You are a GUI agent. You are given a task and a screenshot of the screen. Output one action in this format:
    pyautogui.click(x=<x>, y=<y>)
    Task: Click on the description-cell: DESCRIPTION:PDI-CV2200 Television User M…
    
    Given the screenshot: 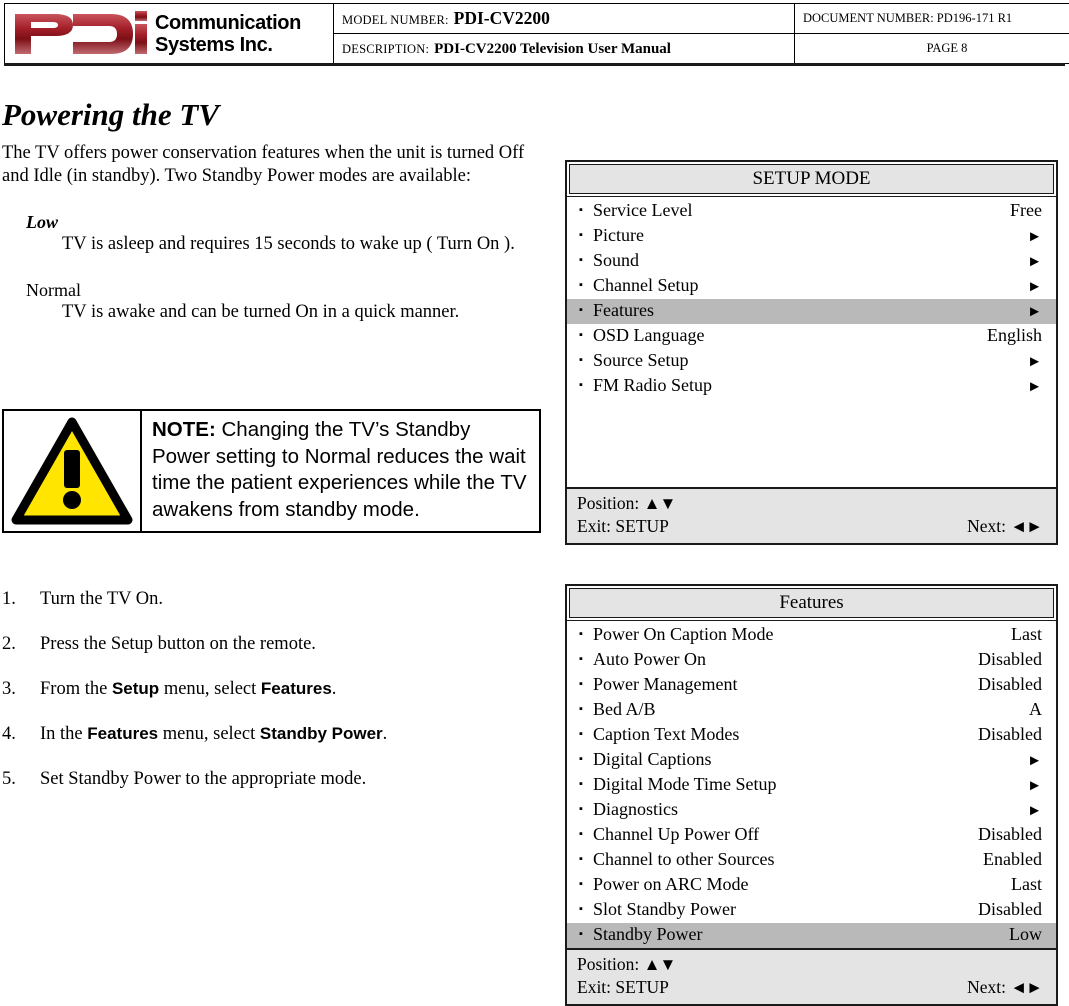 What is the action you would take?
    pyautogui.click(x=564, y=49)
    